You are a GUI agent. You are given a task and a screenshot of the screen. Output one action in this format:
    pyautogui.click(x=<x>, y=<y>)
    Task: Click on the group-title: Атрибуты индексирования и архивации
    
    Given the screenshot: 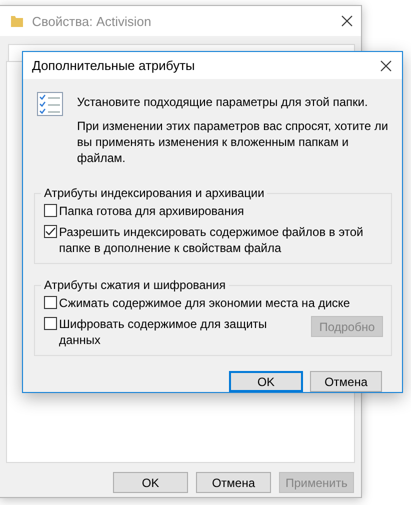 What is the action you would take?
    pyautogui.click(x=154, y=193)
    